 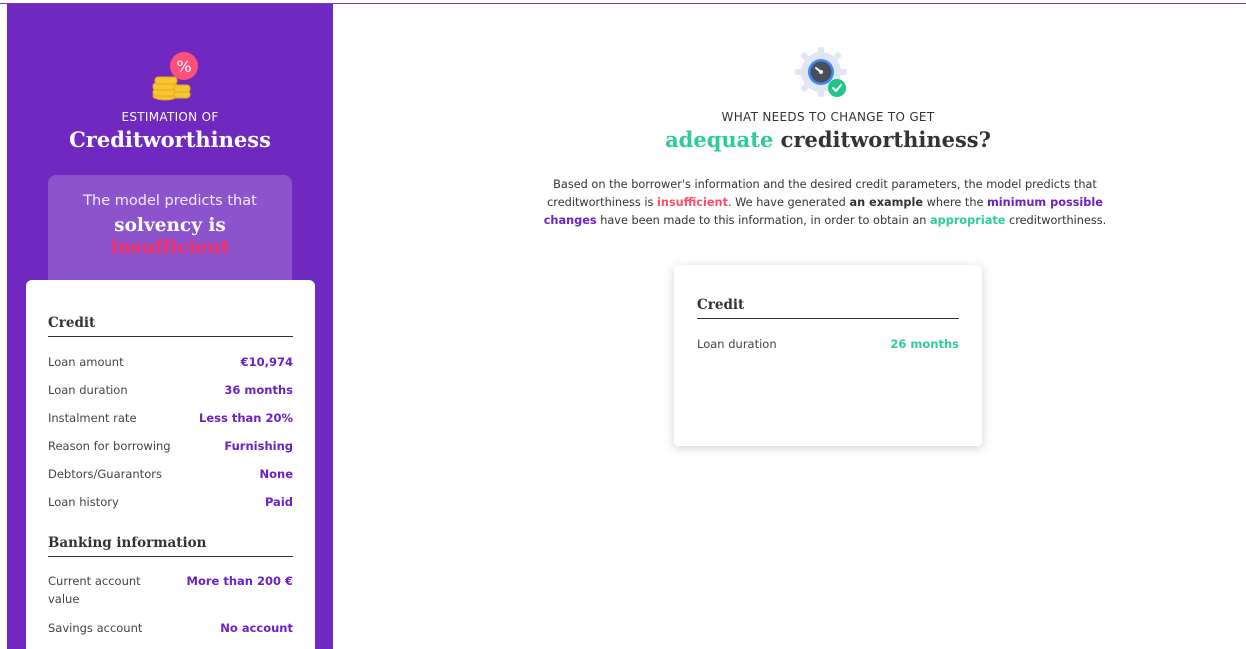 What do you see at coordinates (170, 628) in the screenshot?
I see `info-row: Savings account No account` at bounding box center [170, 628].